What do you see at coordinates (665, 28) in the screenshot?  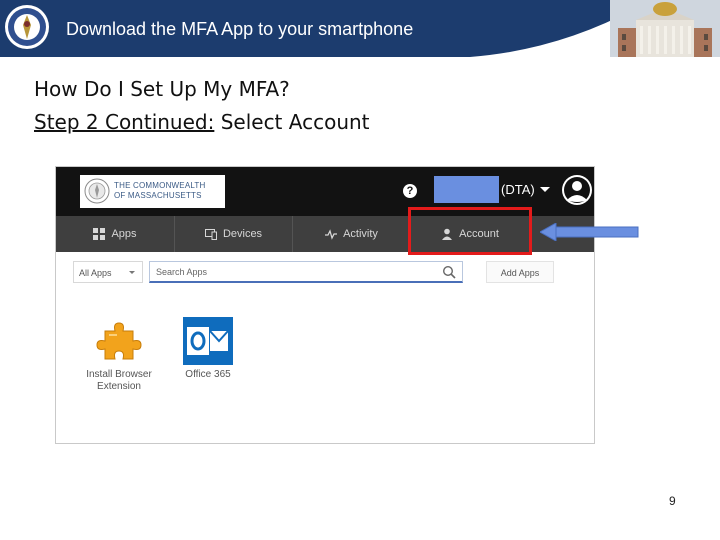 I see `statehouse-image` at bounding box center [665, 28].